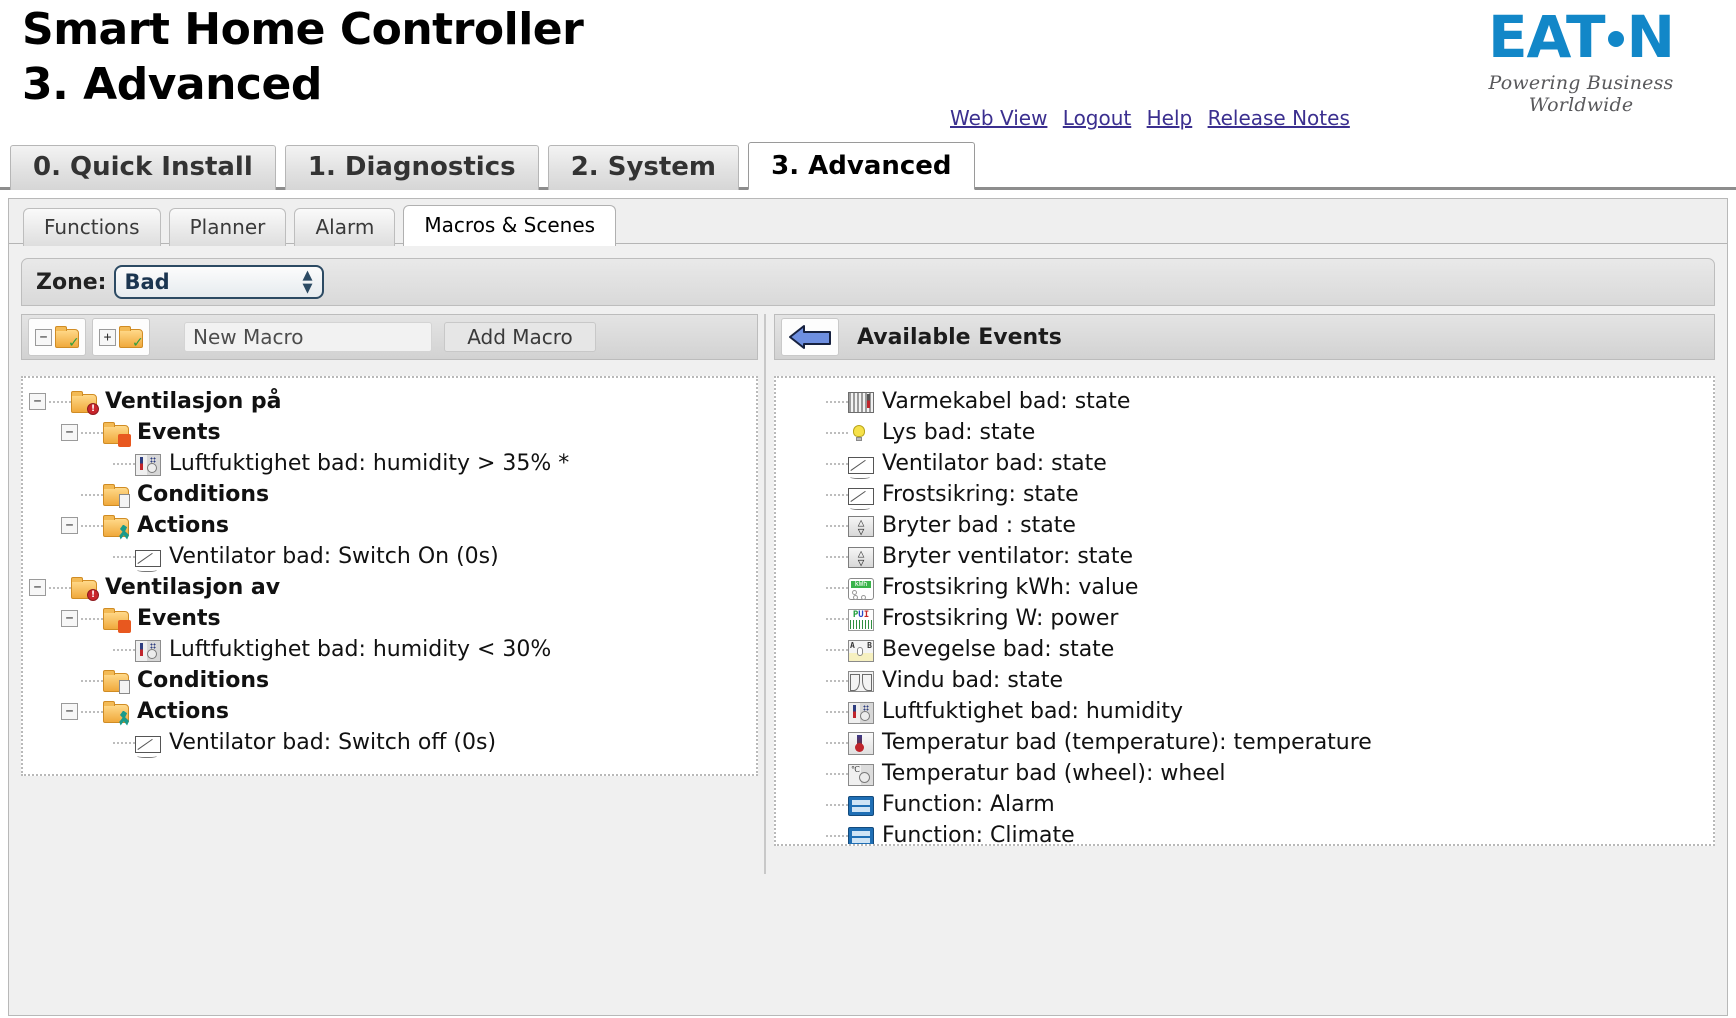 The height and width of the screenshot is (1018, 1736). What do you see at coordinates (334, 556) in the screenshot?
I see `tree-row-label: Ventilator bad: Switch On (0s)` at bounding box center [334, 556].